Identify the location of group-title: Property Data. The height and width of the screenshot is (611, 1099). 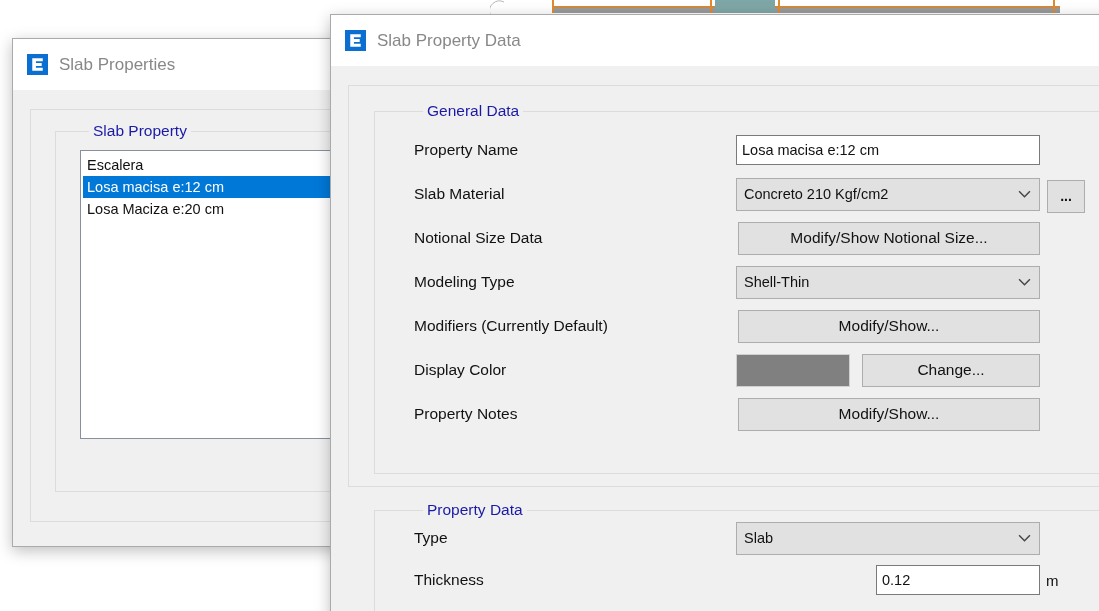
(475, 510).